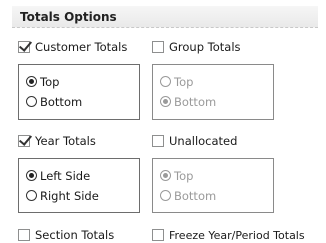 Image resolution: width=326 pixels, height=243 pixels. Describe the element at coordinates (237, 235) in the screenshot. I see `freeze-year-period-totals-label: Freeze Year/Period Totals` at that location.